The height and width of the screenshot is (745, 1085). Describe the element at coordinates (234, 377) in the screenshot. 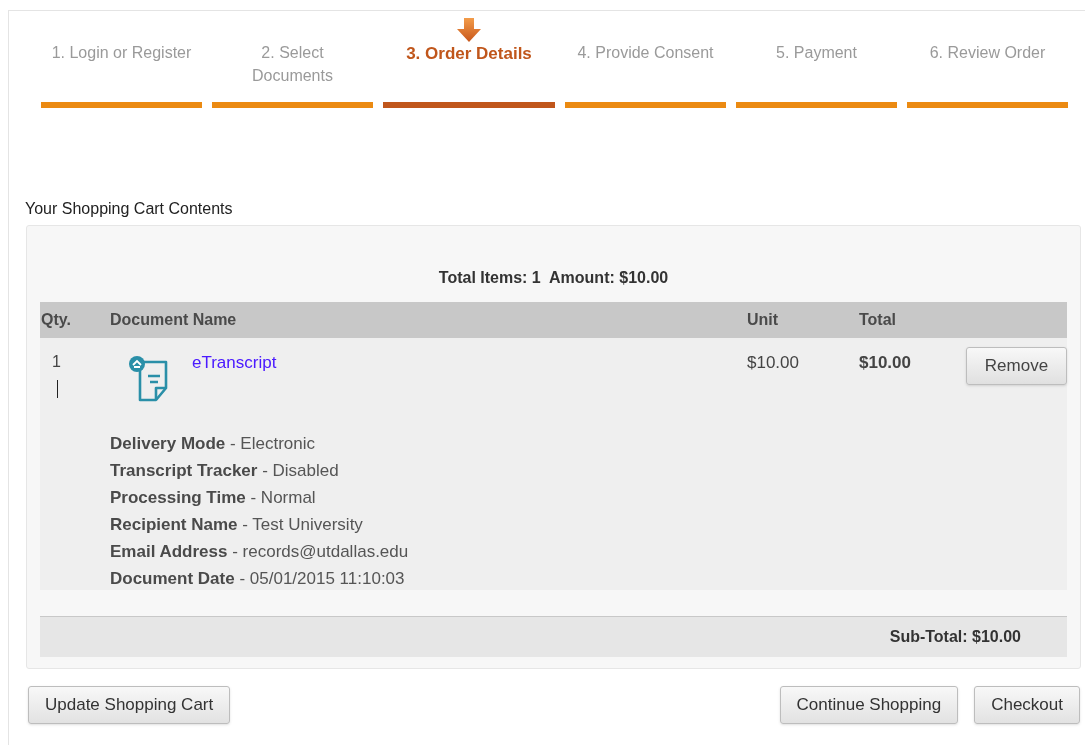

I see `document-link: eTranscript` at that location.